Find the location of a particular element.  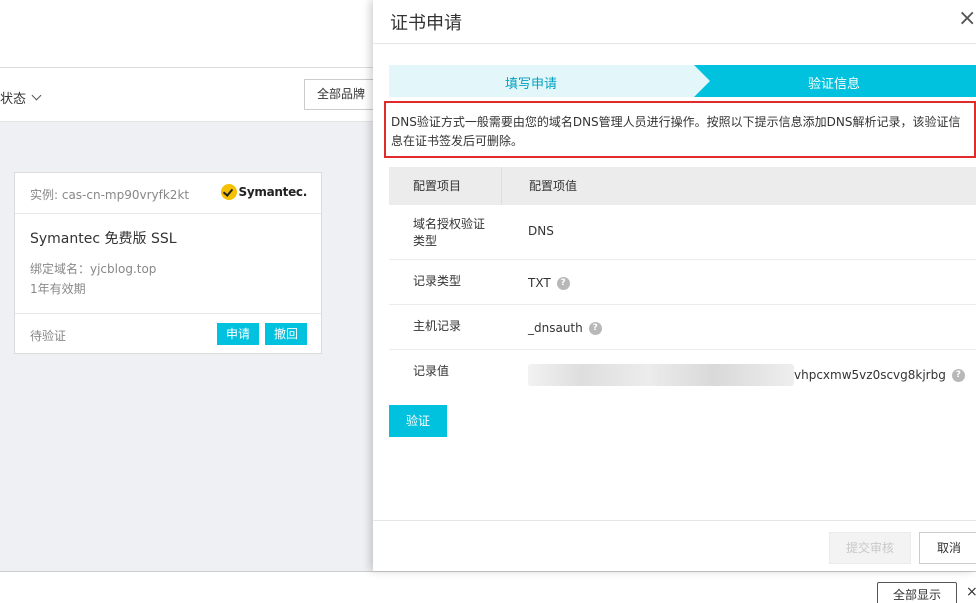

submit-review-button: 提交审核 is located at coordinates (870, 548).